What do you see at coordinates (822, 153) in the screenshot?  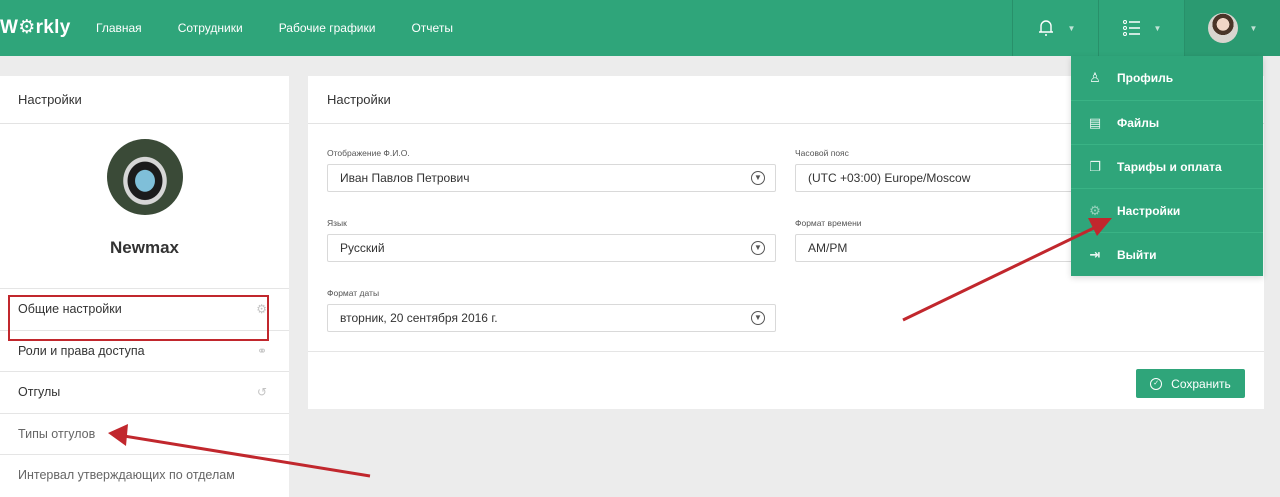 I see `timezone-label: Часовой пояс` at bounding box center [822, 153].